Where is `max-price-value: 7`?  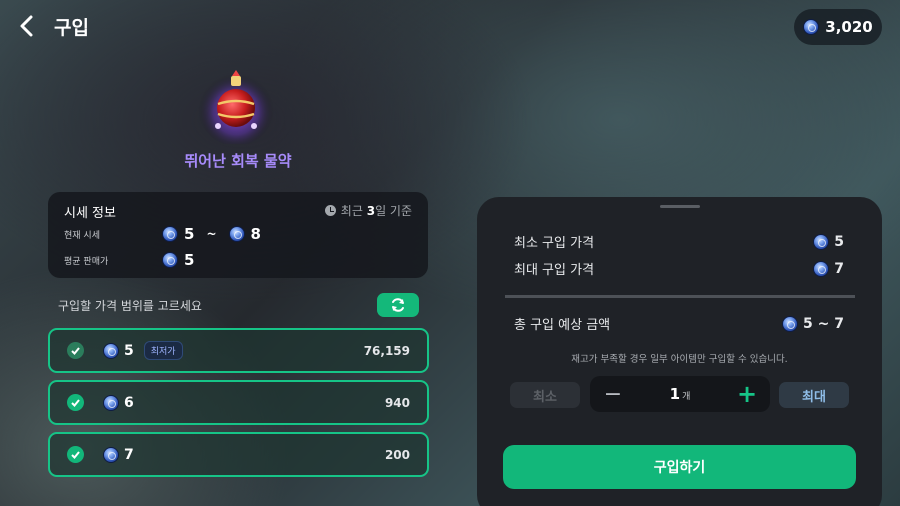
max-price-value: 7 is located at coordinates (839, 268).